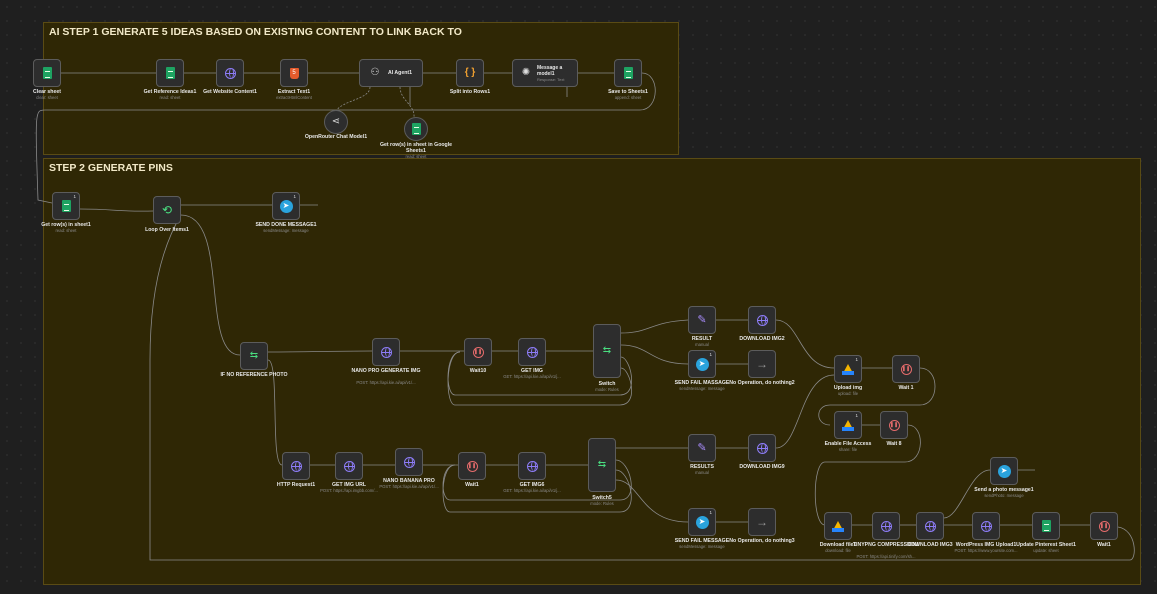 The width and height of the screenshot is (1157, 594). What do you see at coordinates (702, 448) in the screenshot?
I see `results-node: ✎` at bounding box center [702, 448].